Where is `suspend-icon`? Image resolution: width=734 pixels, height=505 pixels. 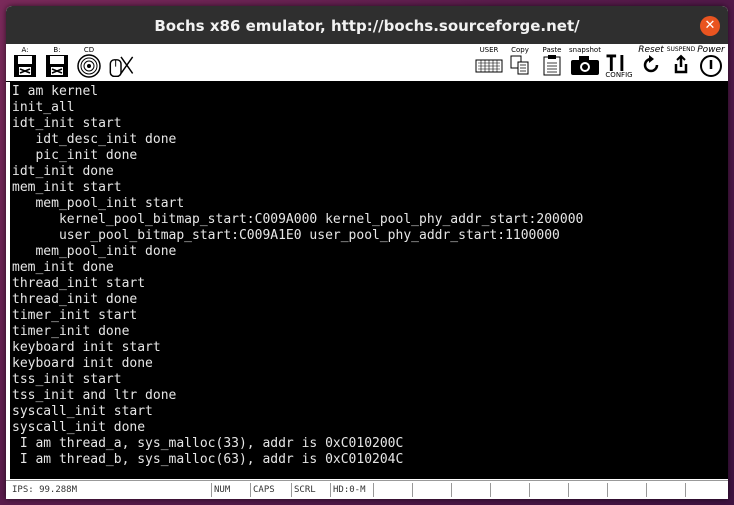 suspend-icon is located at coordinates (681, 64).